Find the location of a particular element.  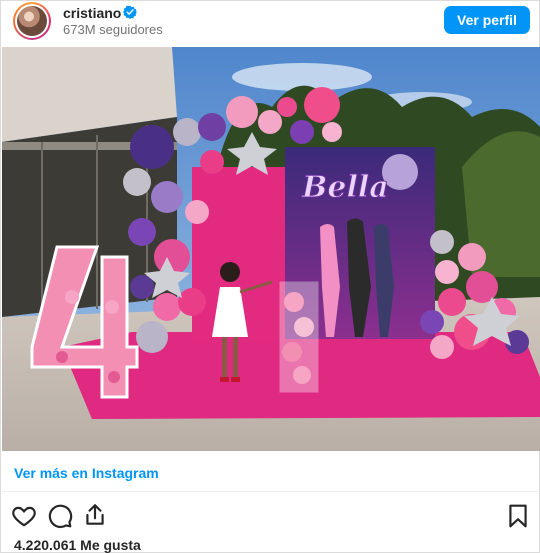

bookmark-icon is located at coordinates (518, 516).